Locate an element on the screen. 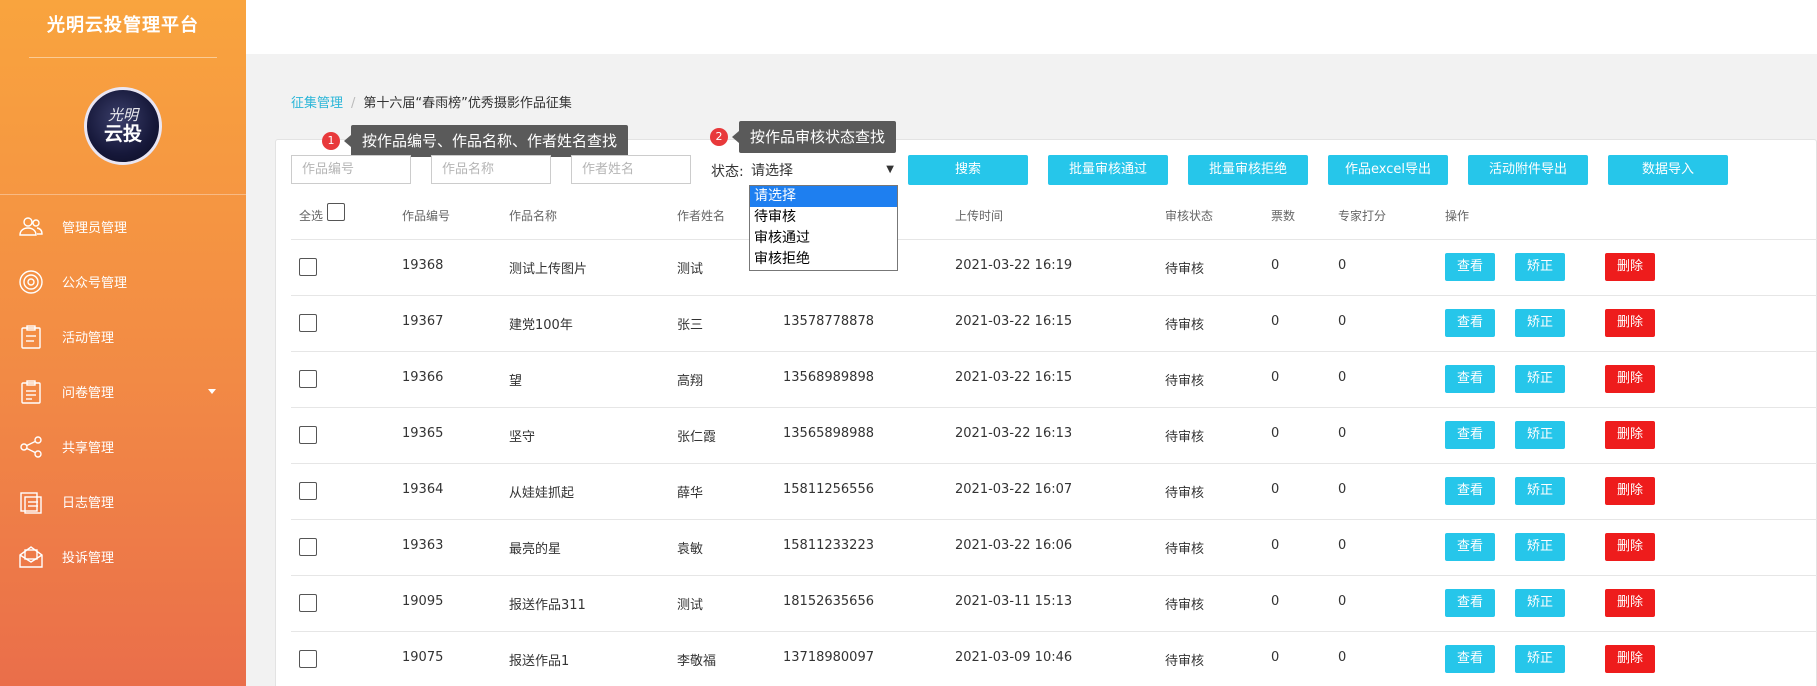  sidebar-item-survey: 问卷管理 is located at coordinates (123, 391).